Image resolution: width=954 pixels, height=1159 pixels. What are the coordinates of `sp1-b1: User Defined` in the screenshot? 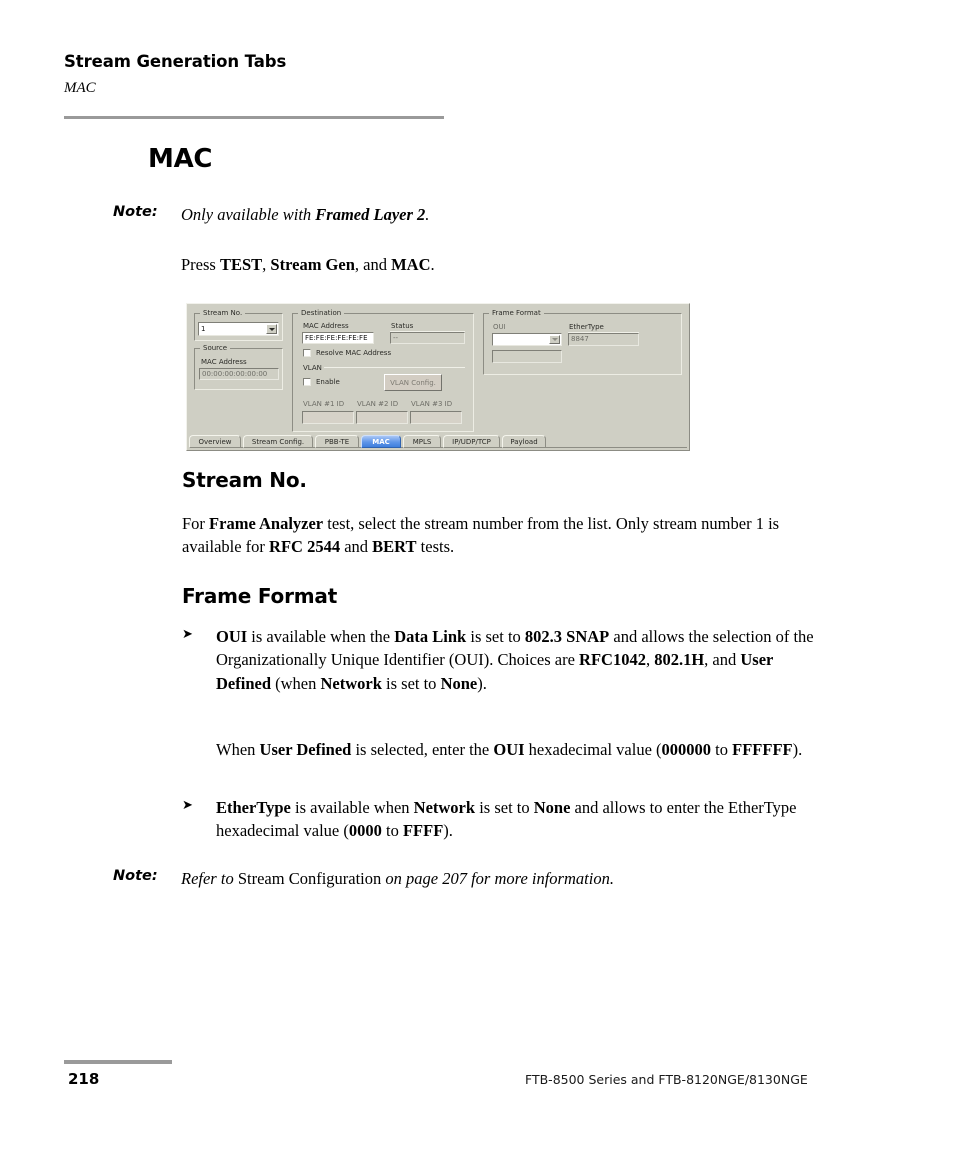 It's located at (305, 749).